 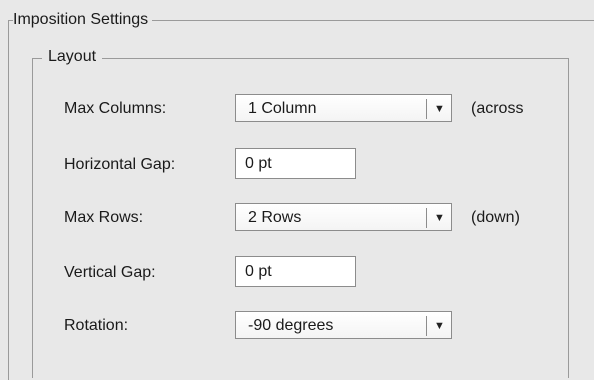 I want to click on rotation-divider, so click(x=426, y=326).